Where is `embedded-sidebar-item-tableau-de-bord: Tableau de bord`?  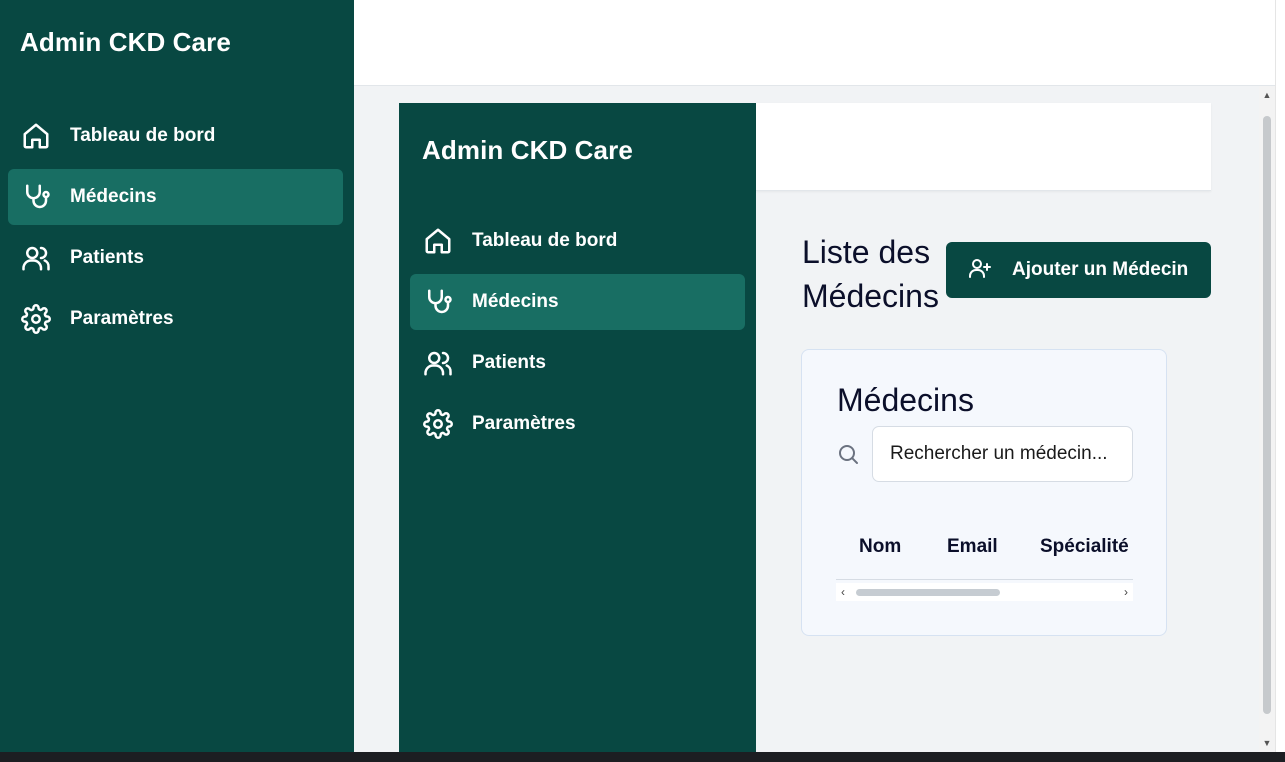
embedded-sidebar-item-tableau-de-bord: Tableau de bord is located at coordinates (577, 241).